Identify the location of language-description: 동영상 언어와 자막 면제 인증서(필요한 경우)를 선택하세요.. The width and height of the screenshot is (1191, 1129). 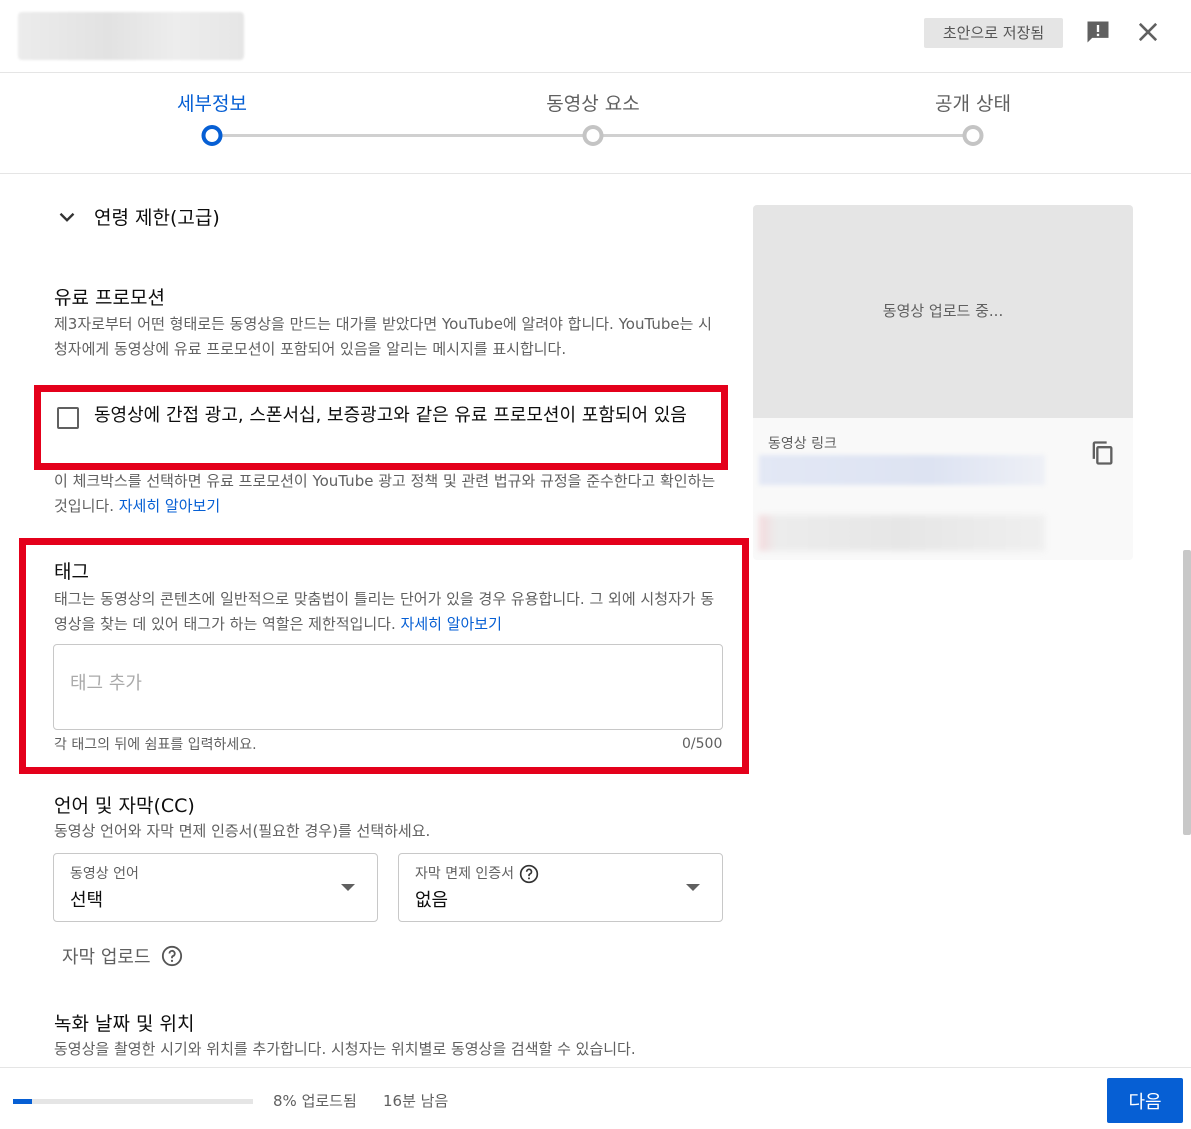
(242, 831).